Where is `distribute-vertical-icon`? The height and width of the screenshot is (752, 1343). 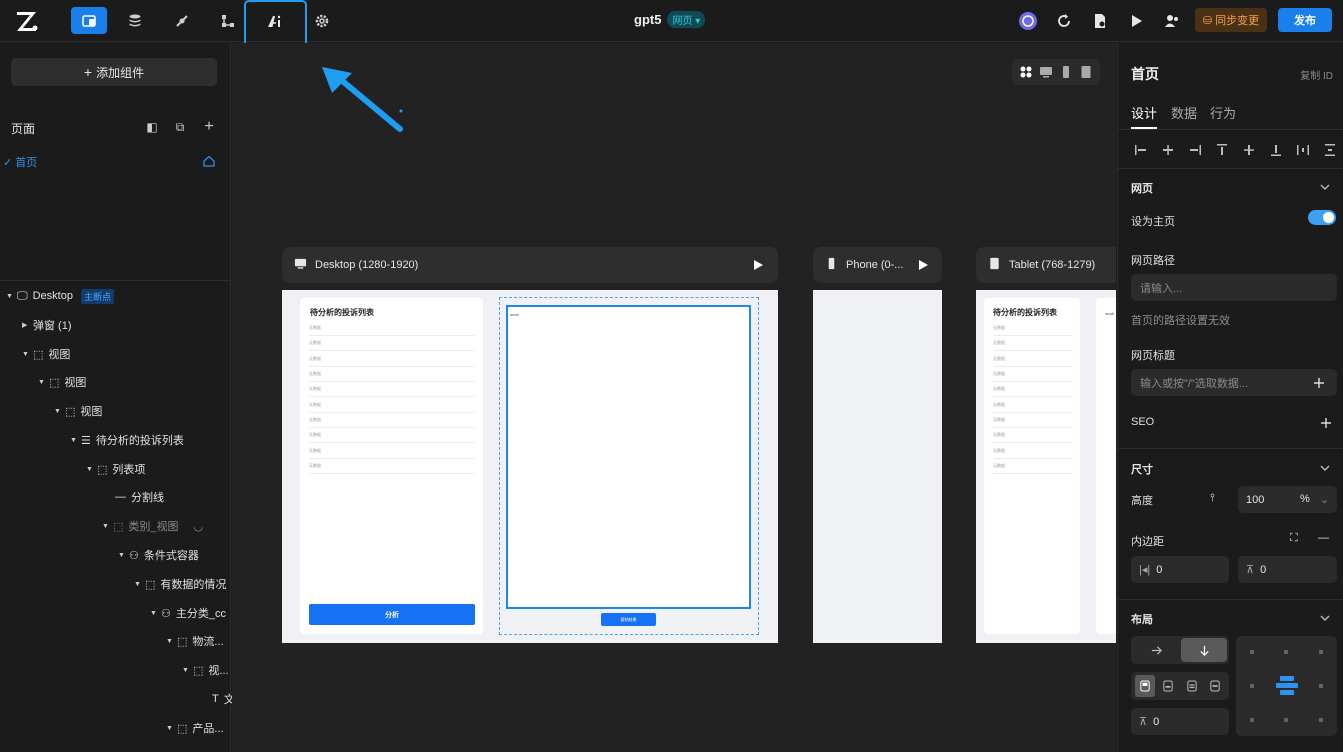 distribute-vertical-icon is located at coordinates (1330, 150).